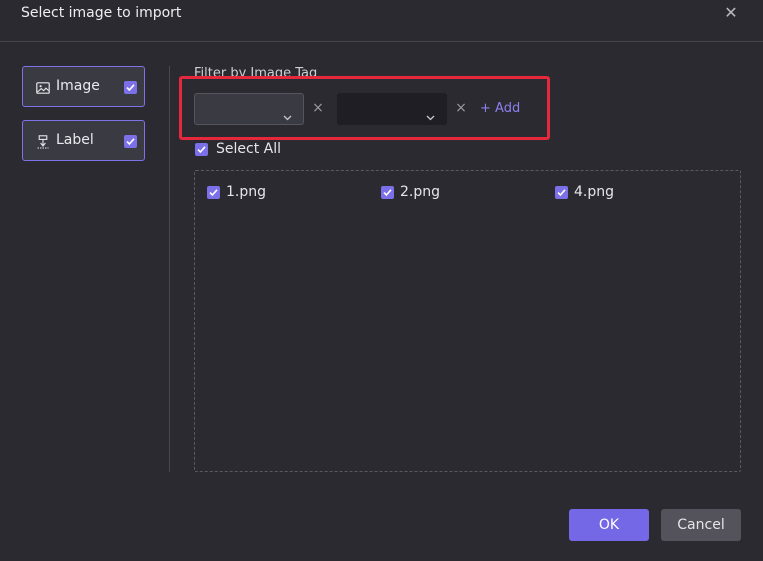  What do you see at coordinates (500, 108) in the screenshot?
I see `add-filter-button: + Add` at bounding box center [500, 108].